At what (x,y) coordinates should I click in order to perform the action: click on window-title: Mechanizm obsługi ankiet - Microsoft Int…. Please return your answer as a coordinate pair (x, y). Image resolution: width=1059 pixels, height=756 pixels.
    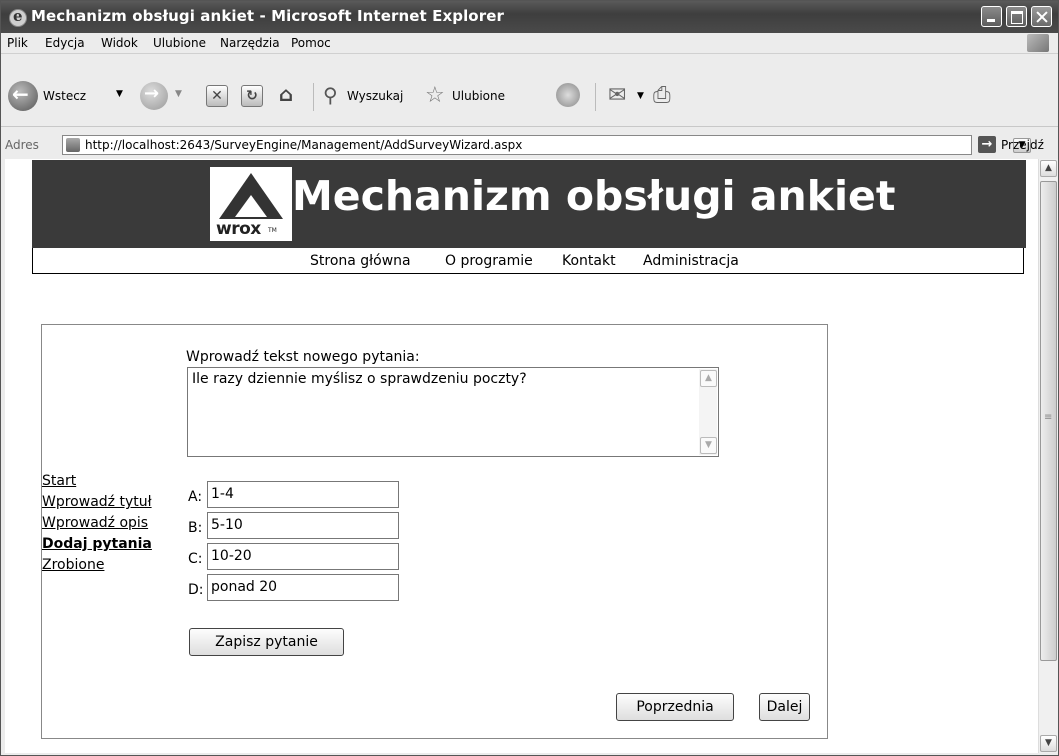
    Looking at the image, I should click on (267, 16).